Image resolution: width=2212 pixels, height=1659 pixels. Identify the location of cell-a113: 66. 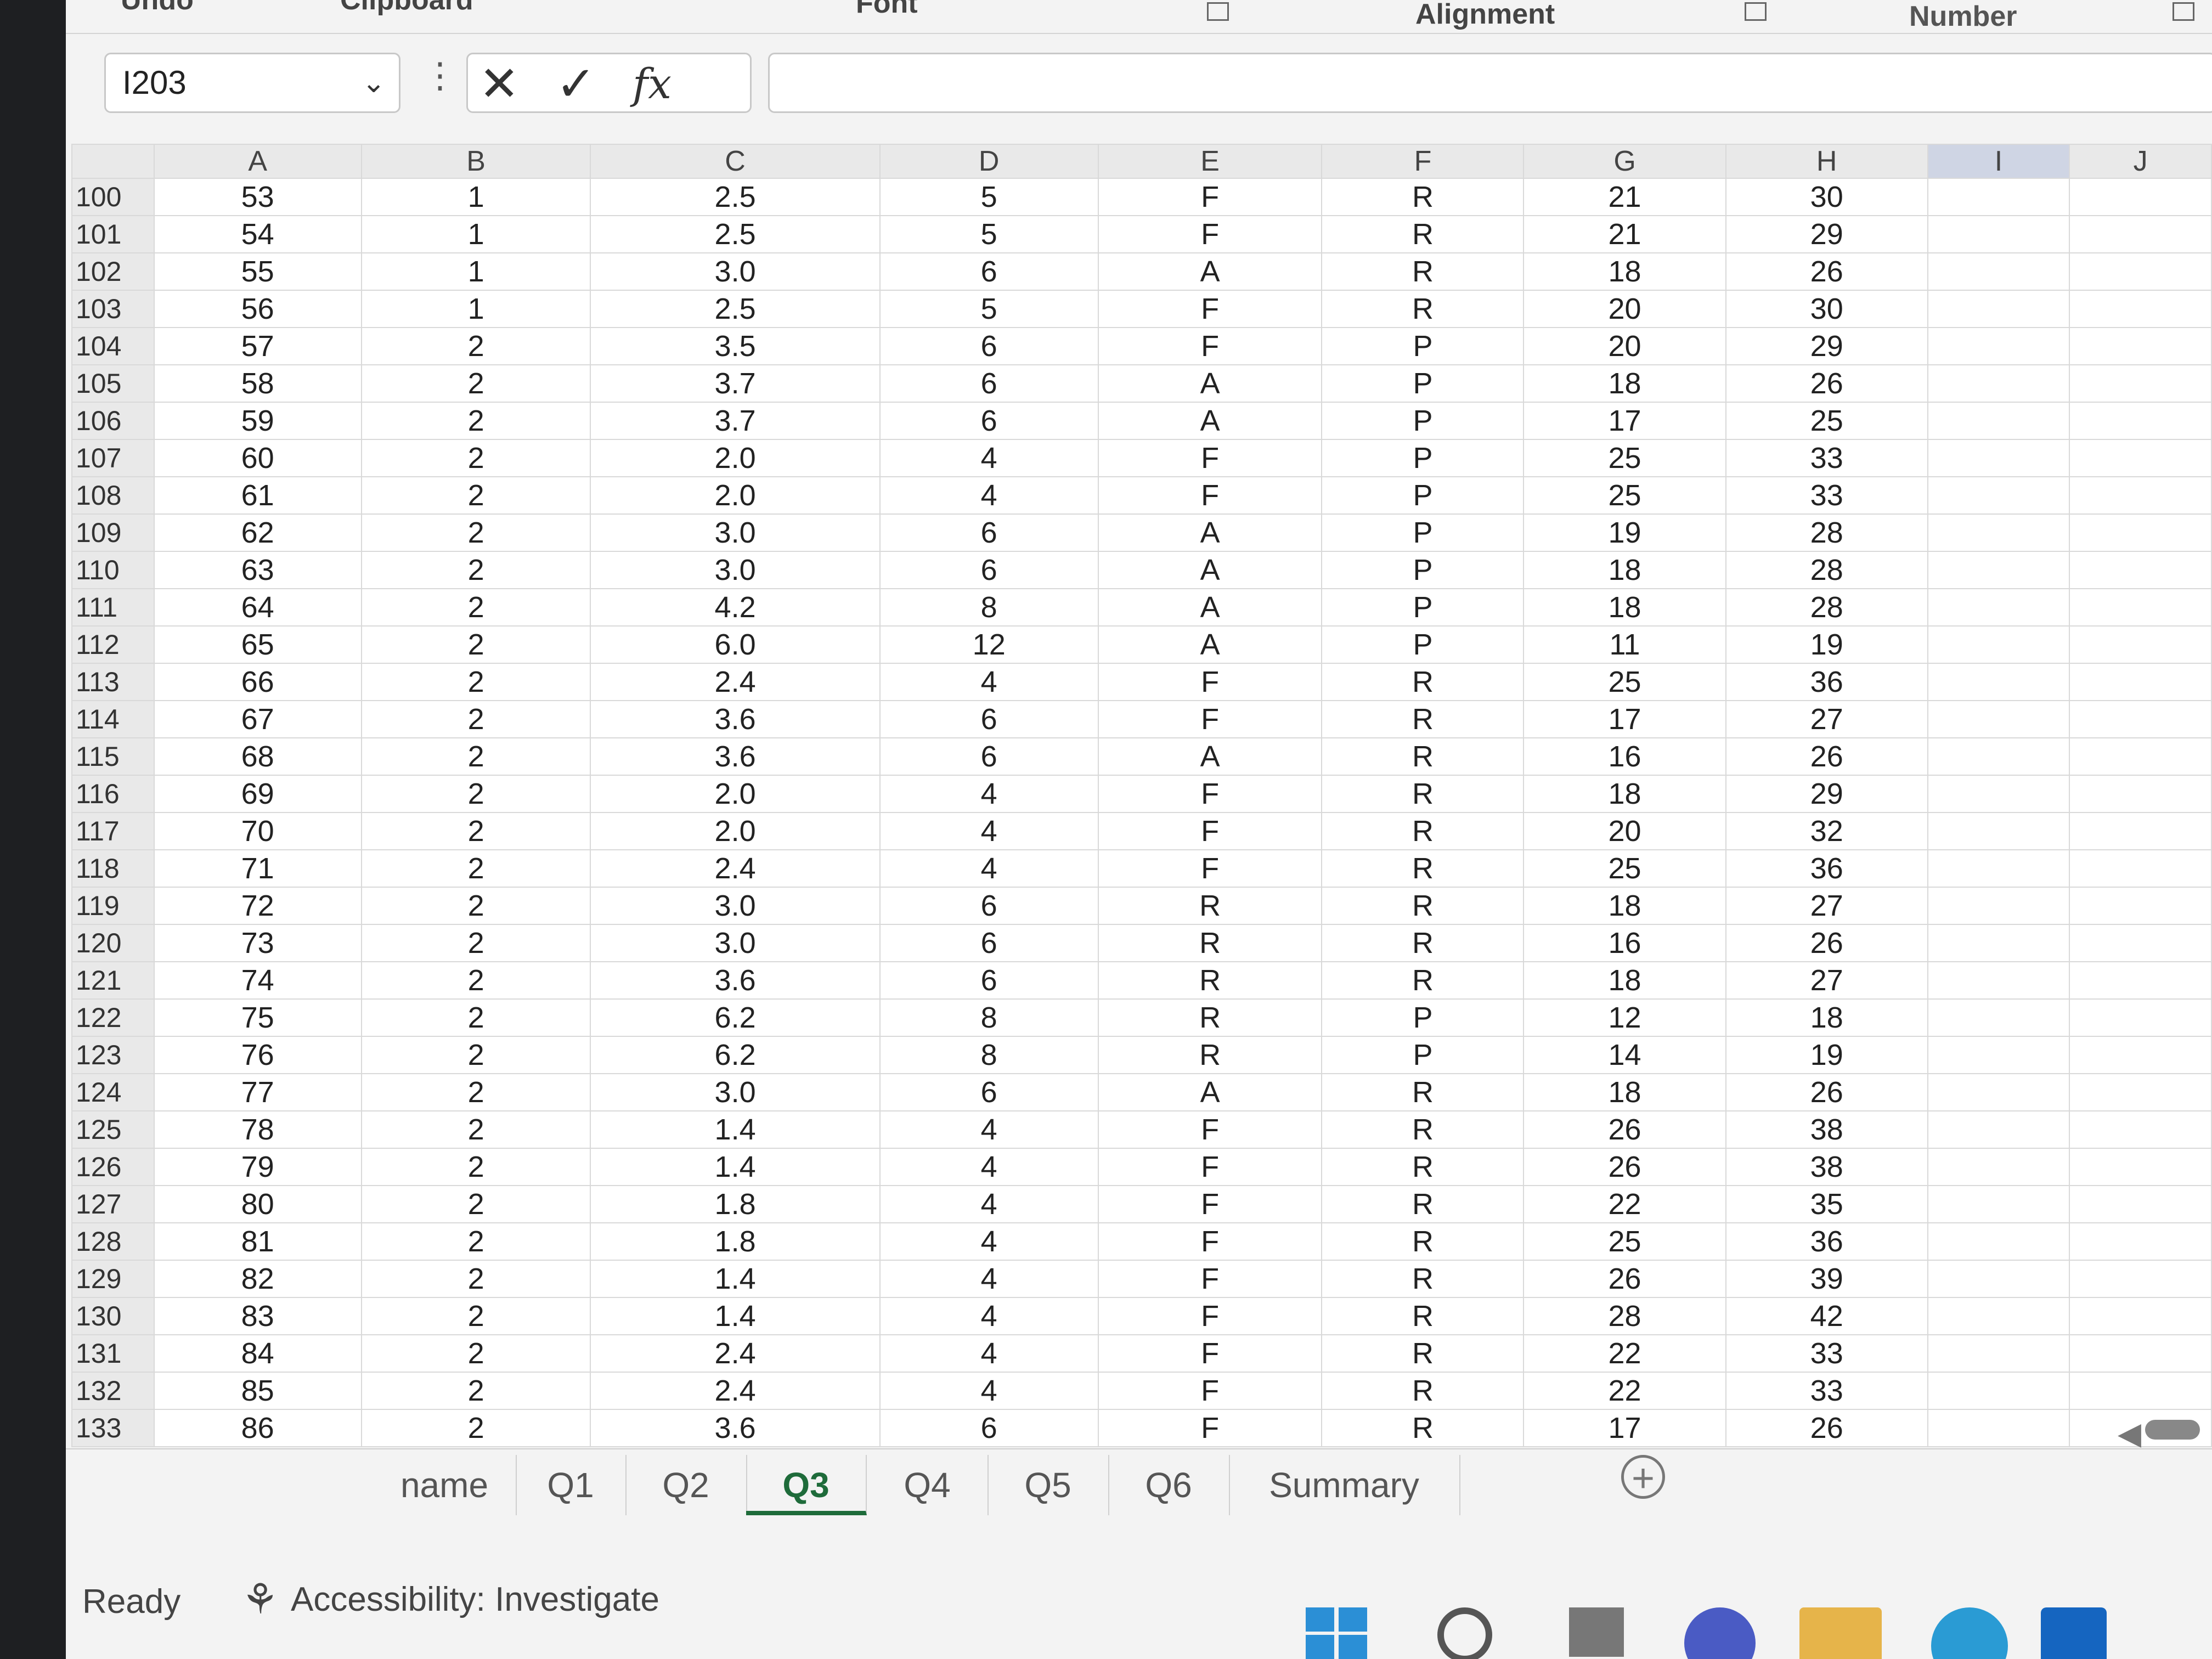
(257, 682).